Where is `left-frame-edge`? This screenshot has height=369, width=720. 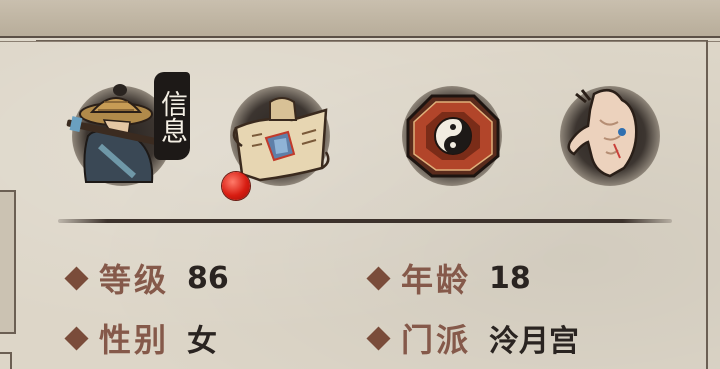
left-frame-edge is located at coordinates (8, 262).